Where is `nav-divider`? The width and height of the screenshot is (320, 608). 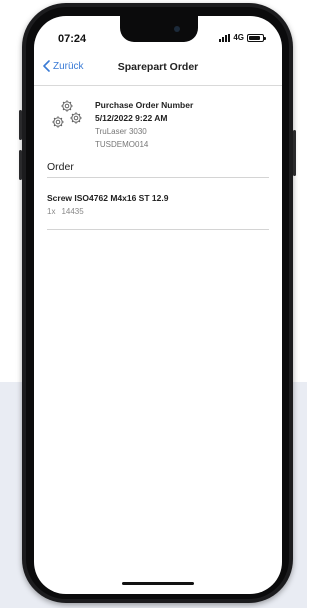
nav-divider is located at coordinates (158, 85).